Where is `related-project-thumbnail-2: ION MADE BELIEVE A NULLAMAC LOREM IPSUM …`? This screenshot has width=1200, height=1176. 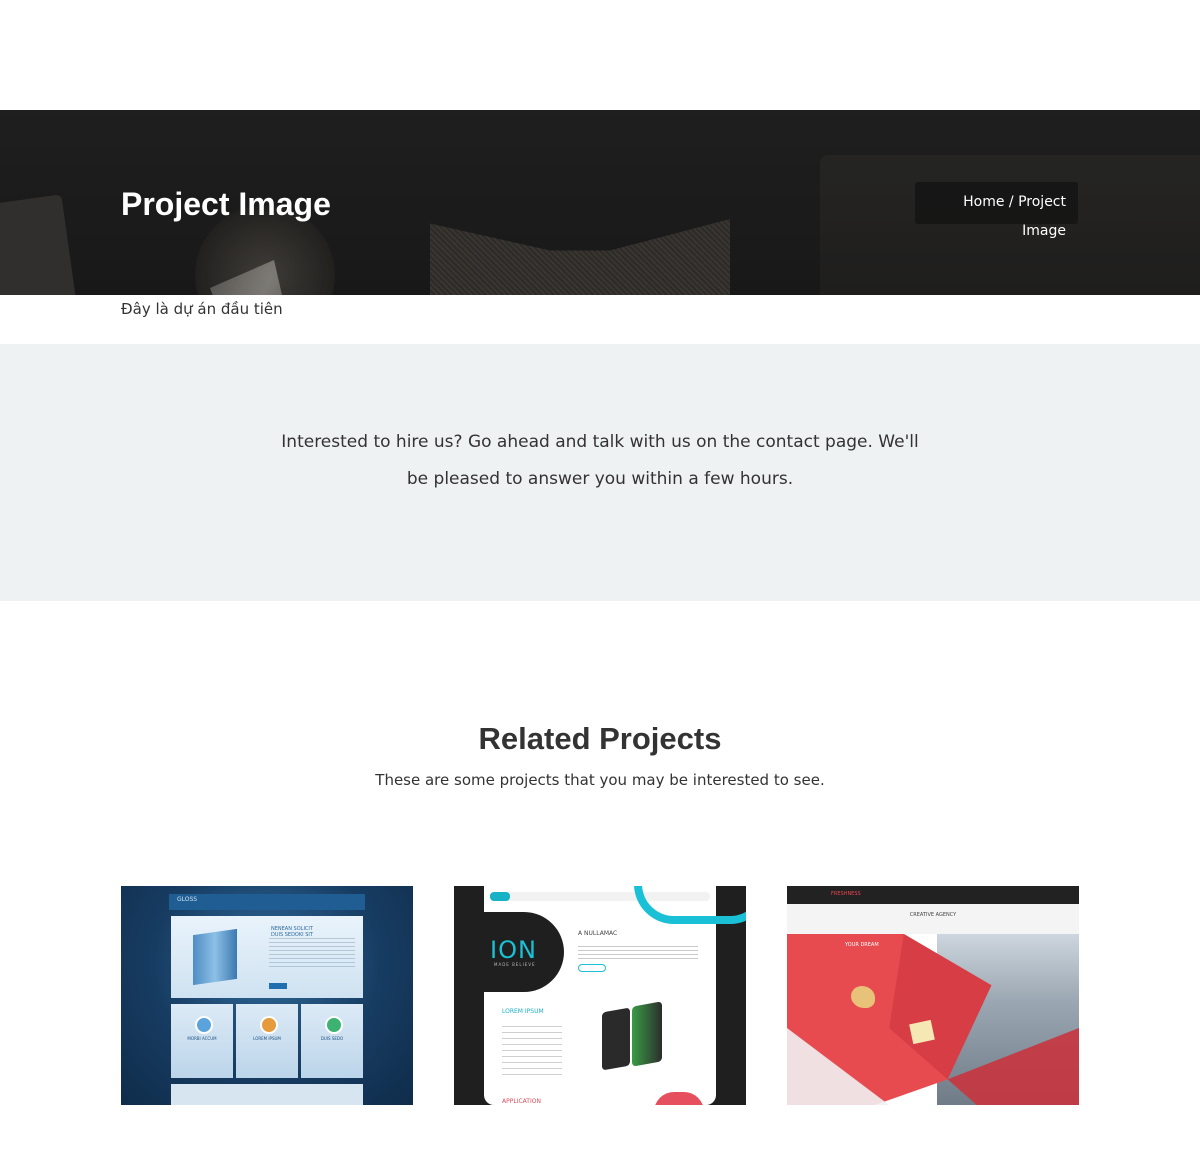
related-project-thumbnail-2: ION MADE BELIEVE A NULLAMAC LOREM IPSUM … is located at coordinates (600, 995).